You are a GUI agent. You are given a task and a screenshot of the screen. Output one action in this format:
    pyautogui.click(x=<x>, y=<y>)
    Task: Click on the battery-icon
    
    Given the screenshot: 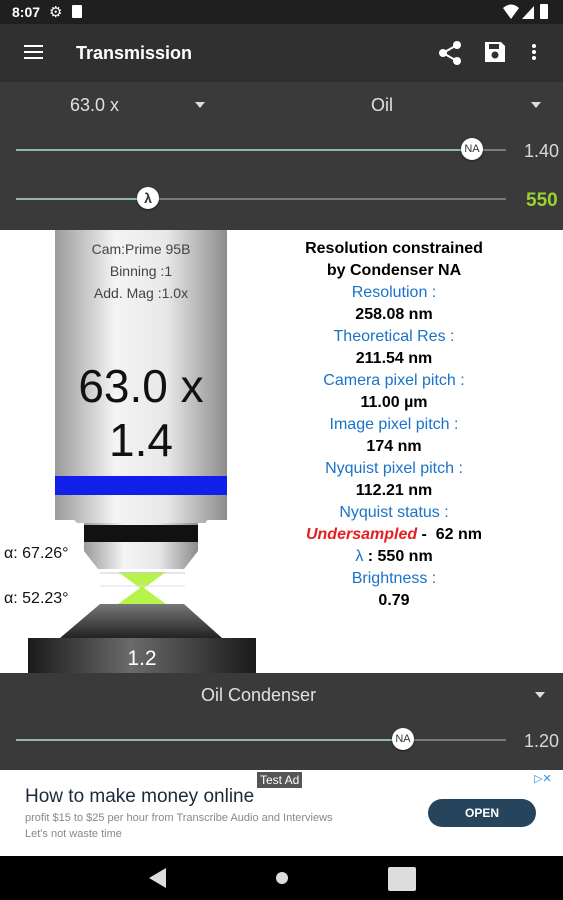 What is the action you would take?
    pyautogui.click(x=544, y=11)
    